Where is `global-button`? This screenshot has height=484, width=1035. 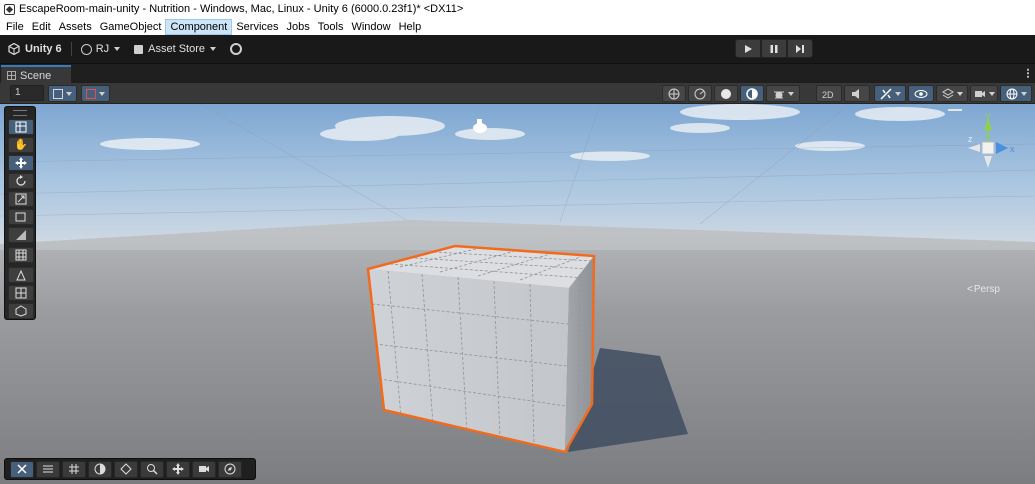 global-button is located at coordinates (700, 93).